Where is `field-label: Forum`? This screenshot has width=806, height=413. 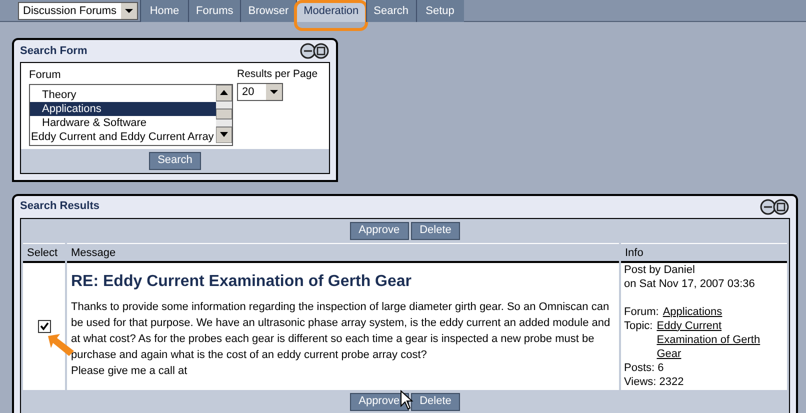 field-label: Forum is located at coordinates (45, 75).